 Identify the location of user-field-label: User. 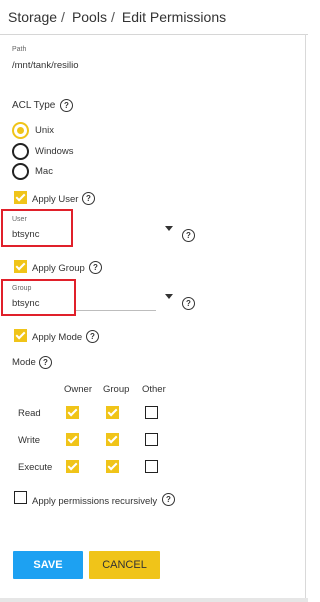
(19, 219).